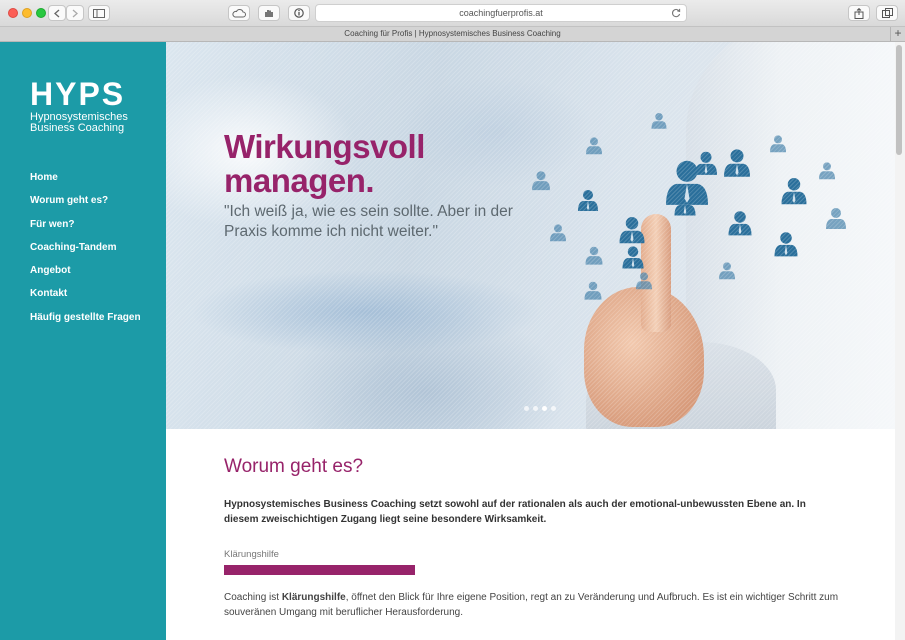  What do you see at coordinates (294, 466) in the screenshot?
I see `section-title: Worum geht es?` at bounding box center [294, 466].